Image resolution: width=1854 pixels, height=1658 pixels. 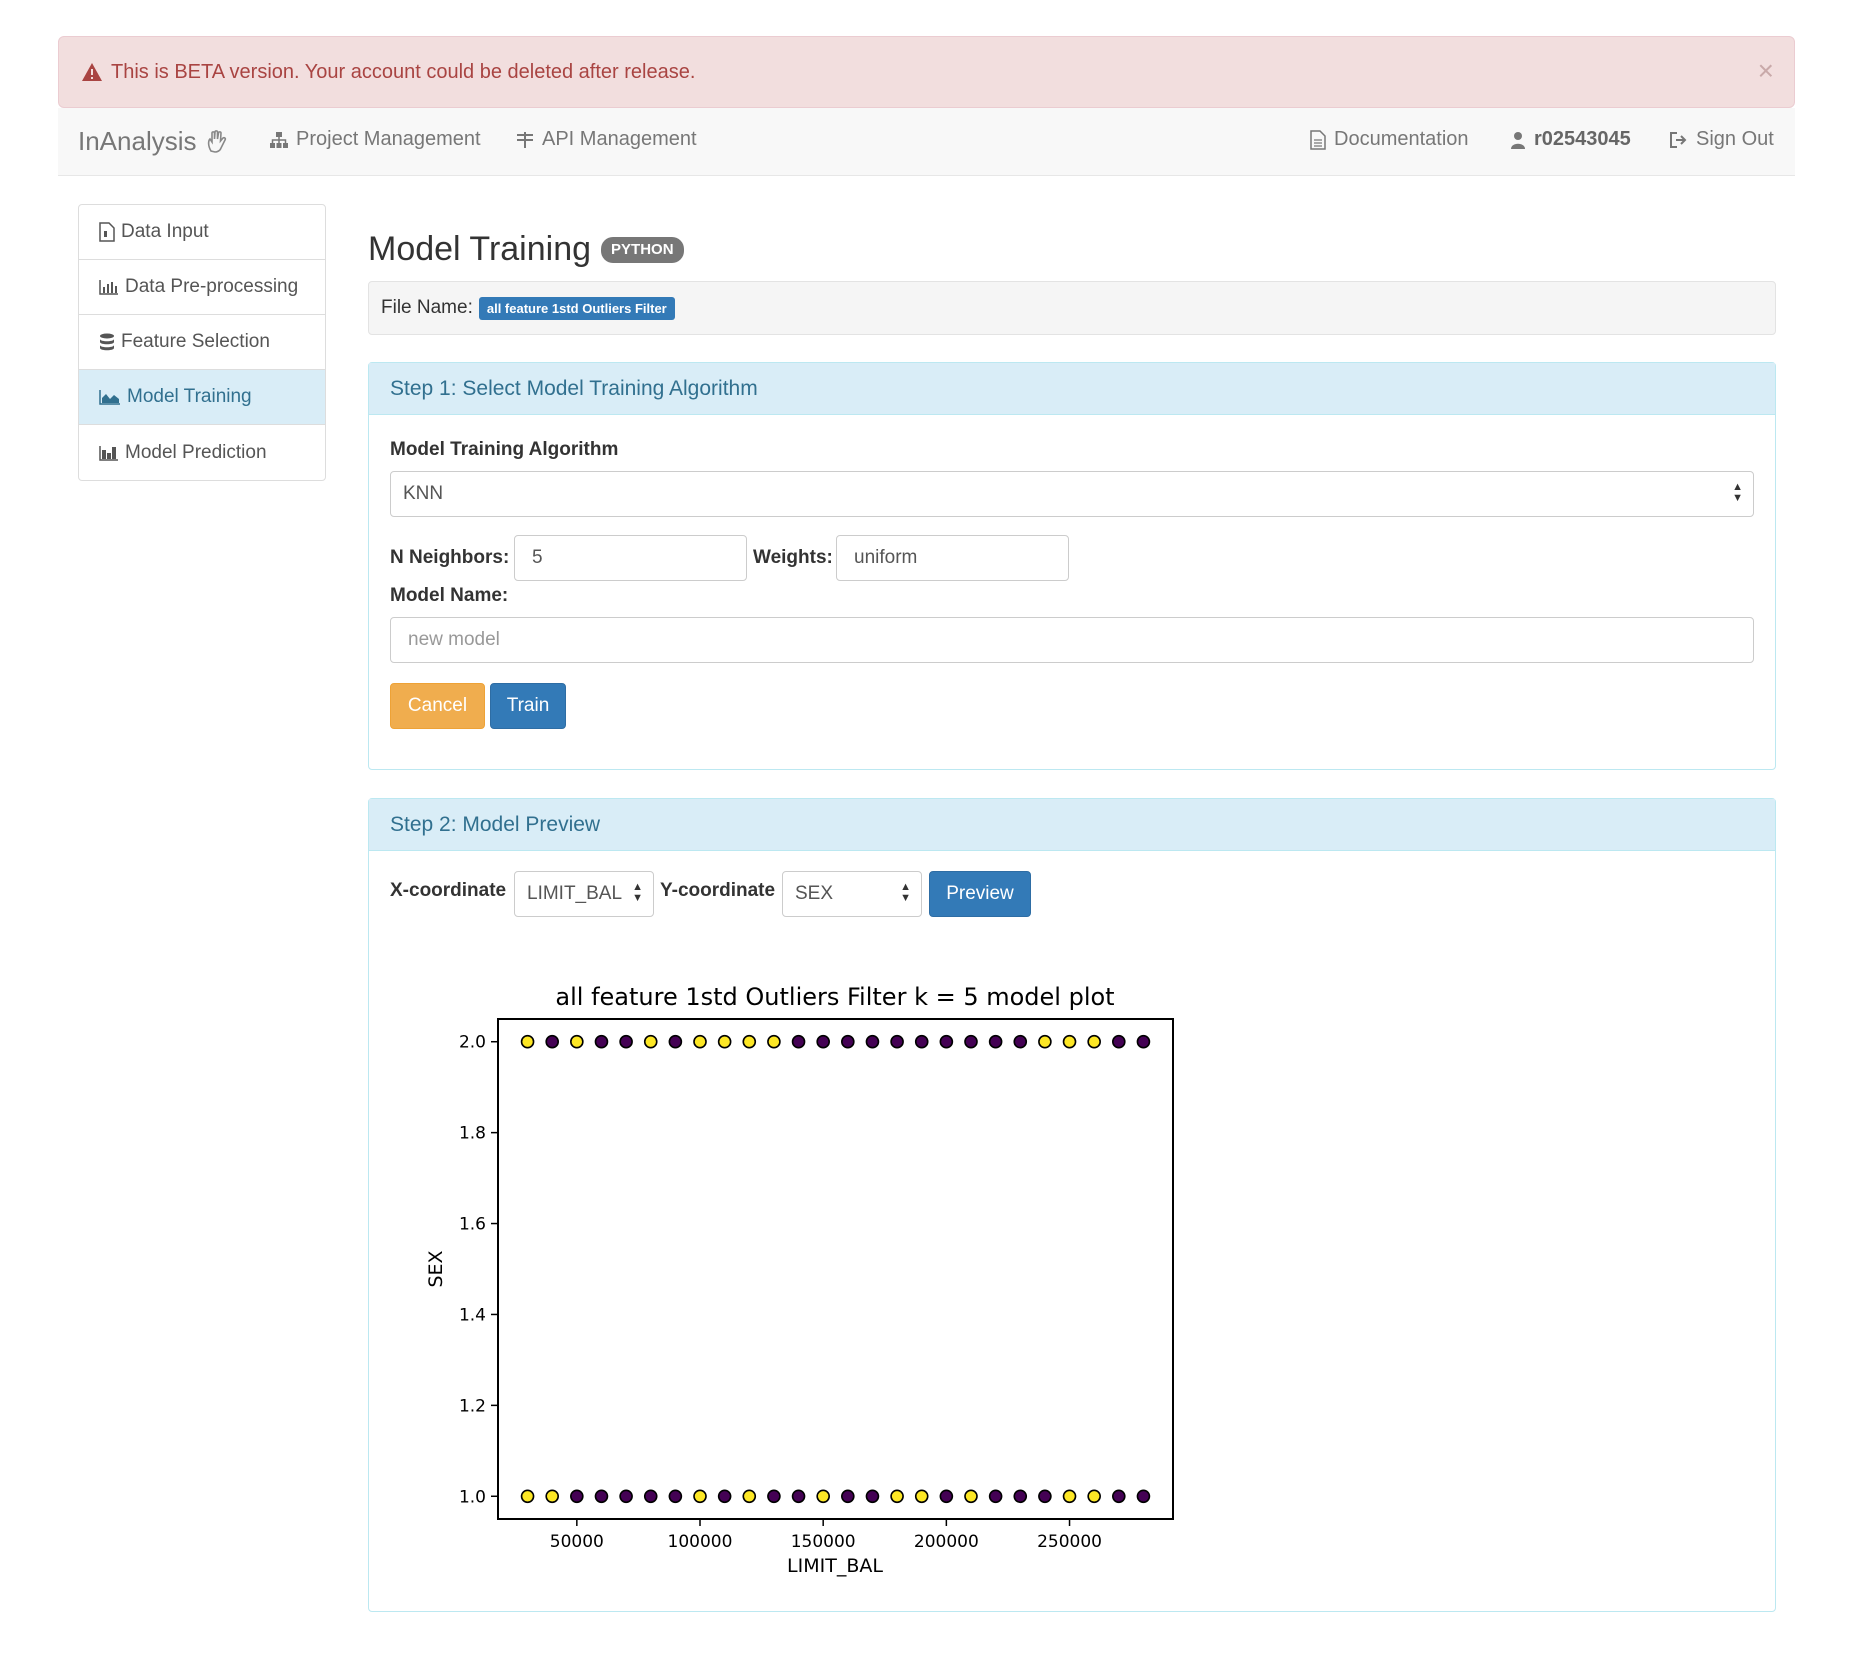 What do you see at coordinates (388, 139) in the screenshot?
I see `nav-label: Project Management` at bounding box center [388, 139].